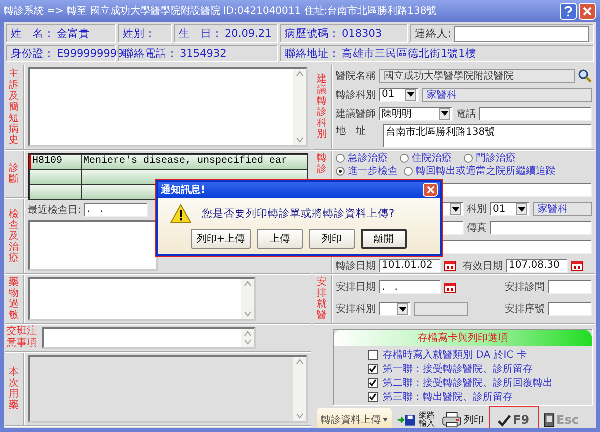 The image size is (600, 432). What do you see at coordinates (487, 136) in the screenshot?
I see `address-field: 台南市北區勝利路138號` at bounding box center [487, 136].